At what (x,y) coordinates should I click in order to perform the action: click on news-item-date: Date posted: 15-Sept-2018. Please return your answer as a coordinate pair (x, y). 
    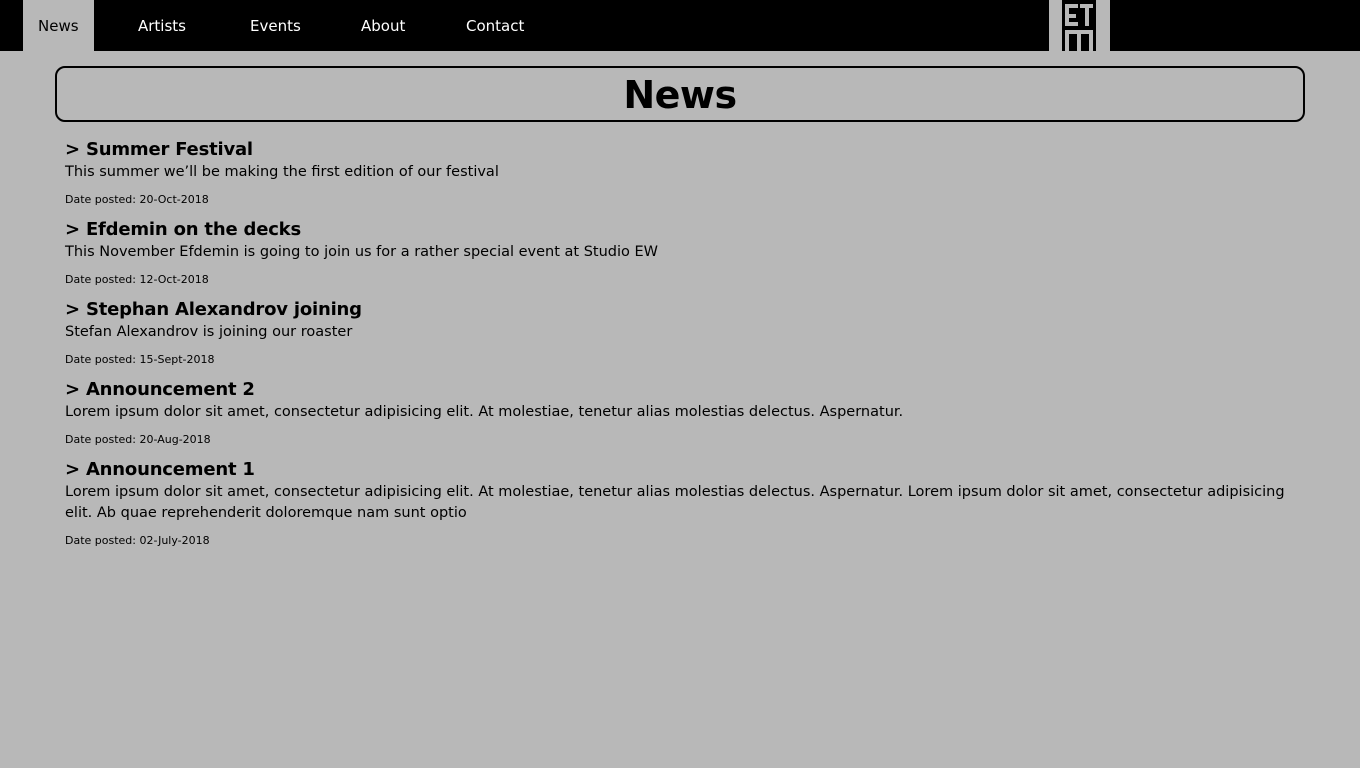
    Looking at the image, I should click on (140, 359).